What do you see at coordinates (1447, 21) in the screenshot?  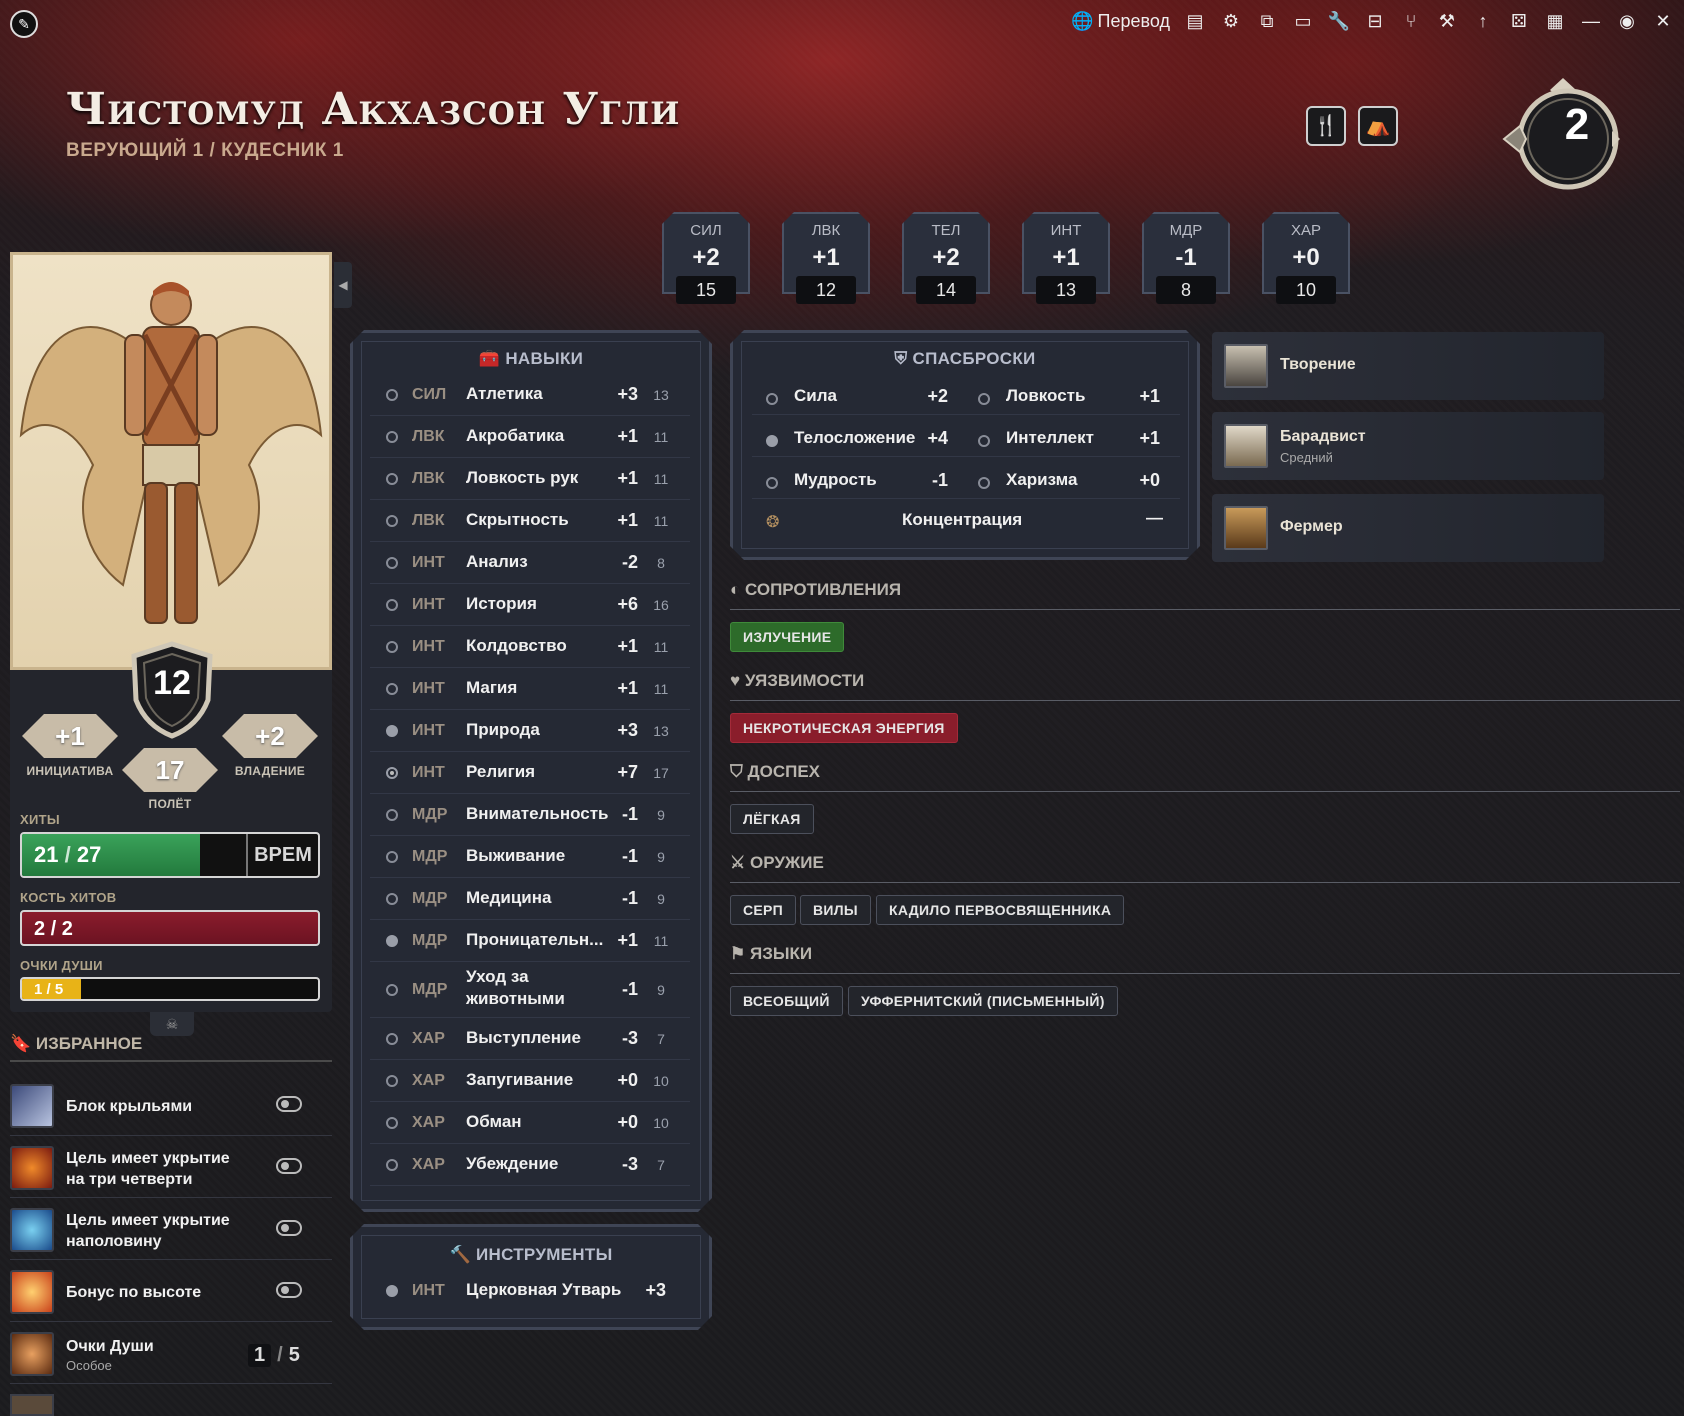 I see `hammer-icon: ⚒` at bounding box center [1447, 21].